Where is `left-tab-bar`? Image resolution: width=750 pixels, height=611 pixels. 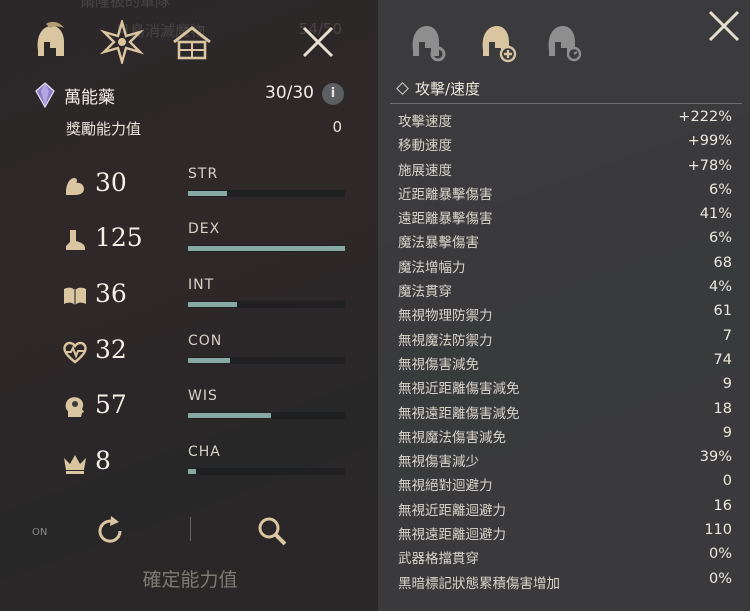 left-tab-bar is located at coordinates (189, 42).